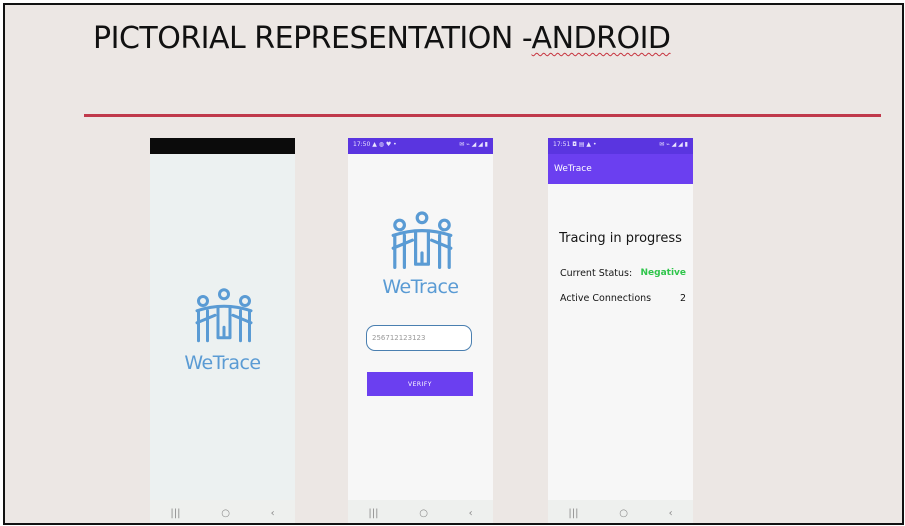 The height and width of the screenshot is (526, 905). What do you see at coordinates (375, 144) in the screenshot?
I see `status-time: 17:50 ▲ ◍ ♥ •` at bounding box center [375, 144].